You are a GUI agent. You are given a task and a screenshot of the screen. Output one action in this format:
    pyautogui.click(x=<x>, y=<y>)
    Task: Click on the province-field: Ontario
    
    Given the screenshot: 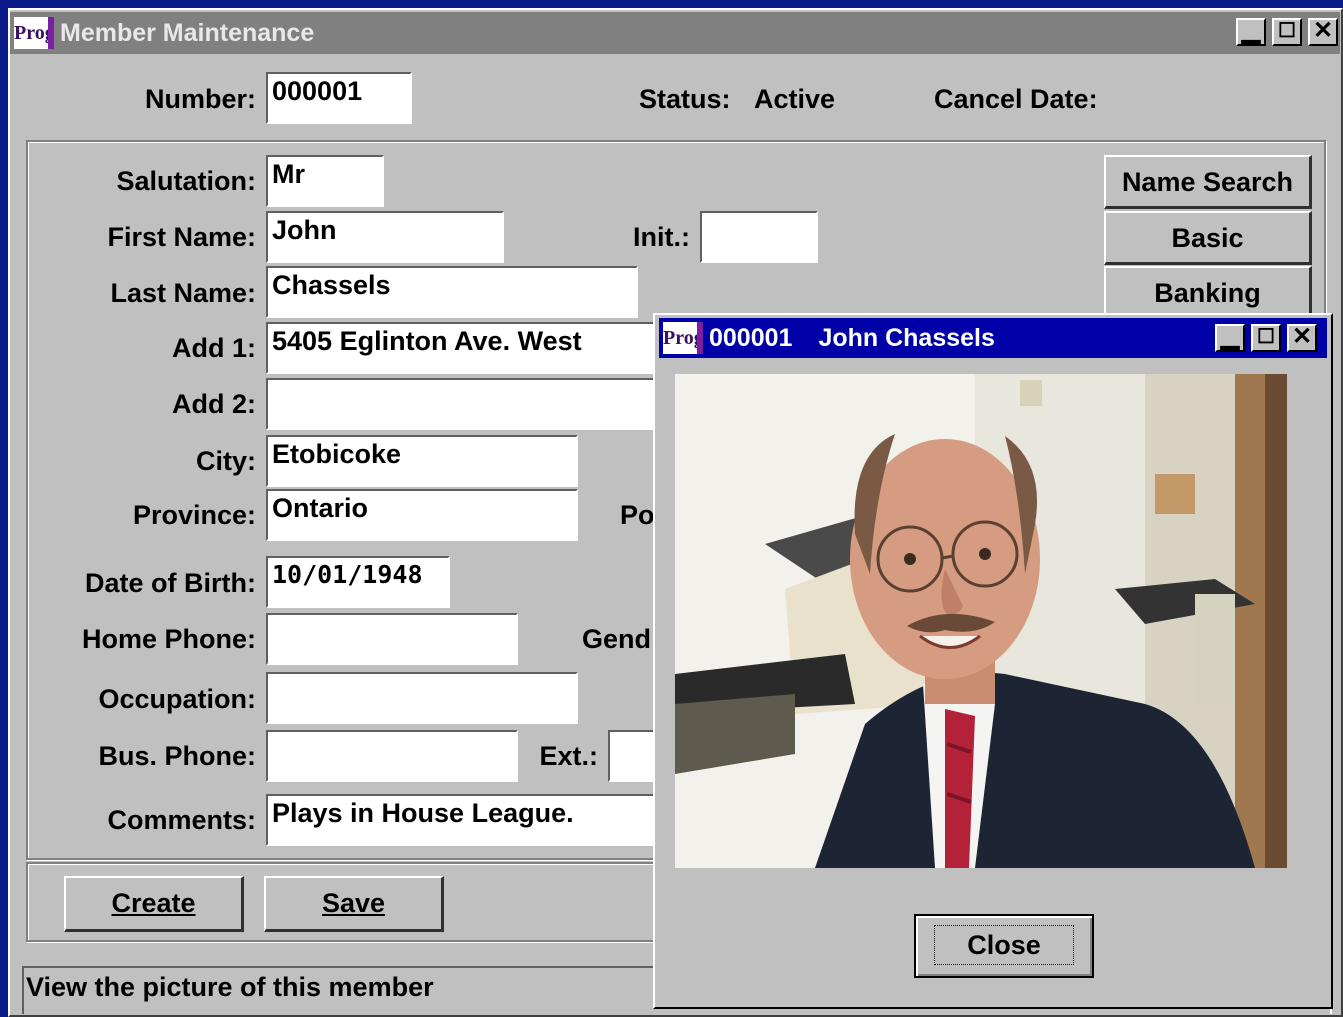 What is the action you would take?
    pyautogui.click(x=422, y=515)
    